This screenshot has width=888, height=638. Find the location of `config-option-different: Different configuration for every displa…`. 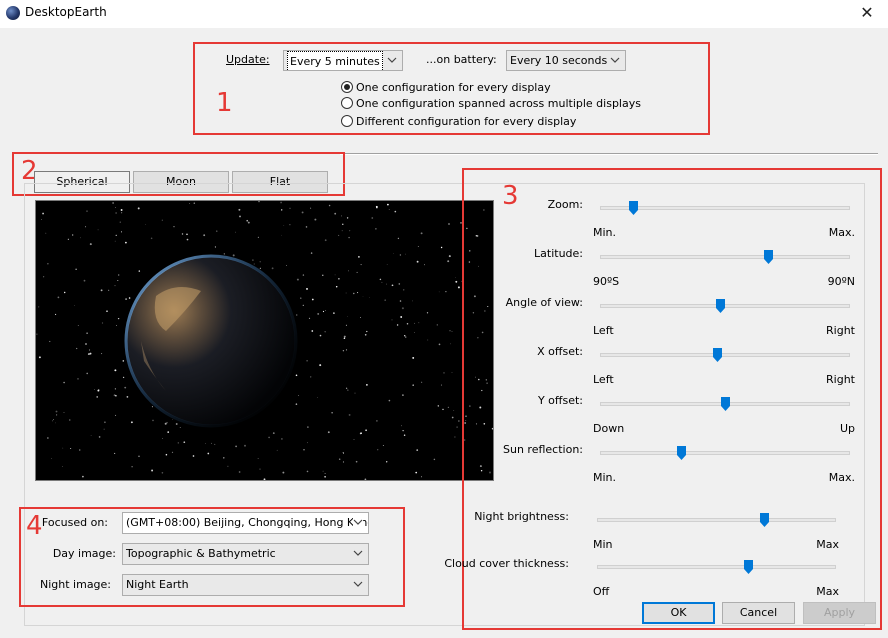

config-option-different: Different configuration for every displa… is located at coordinates (458, 122).